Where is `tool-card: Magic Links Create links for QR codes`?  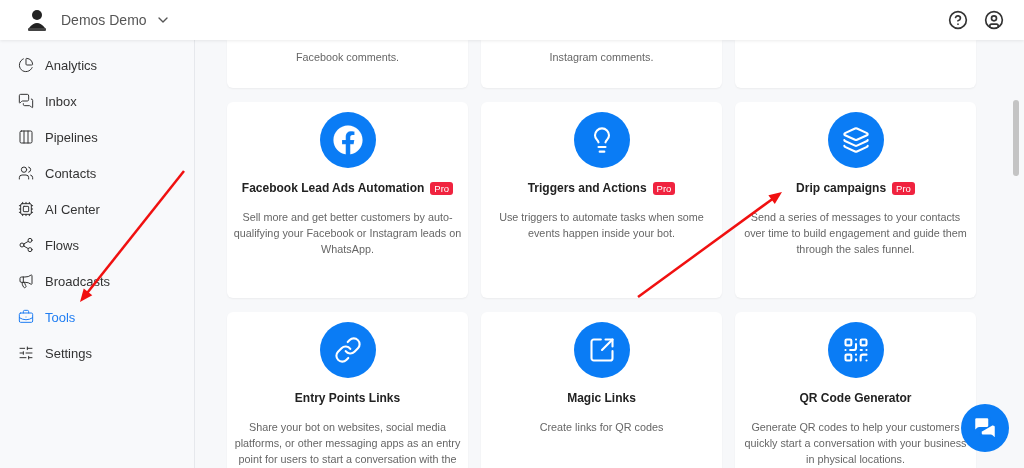 tool-card: Magic Links Create links for QR codes is located at coordinates (601, 390).